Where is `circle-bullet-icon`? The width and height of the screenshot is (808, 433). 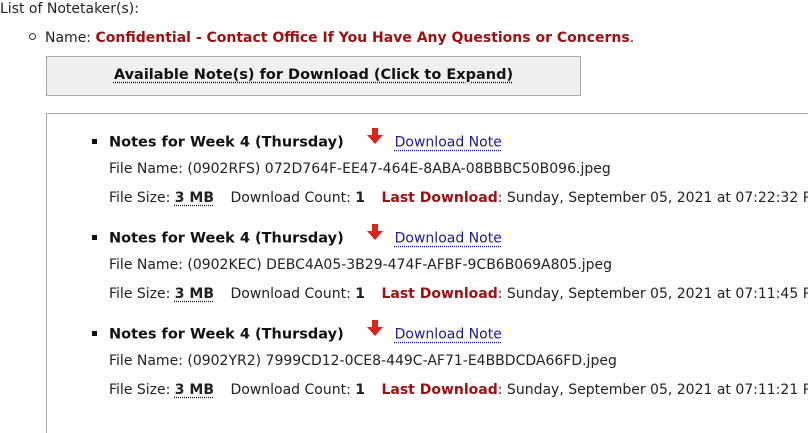 circle-bullet-icon is located at coordinates (32, 36).